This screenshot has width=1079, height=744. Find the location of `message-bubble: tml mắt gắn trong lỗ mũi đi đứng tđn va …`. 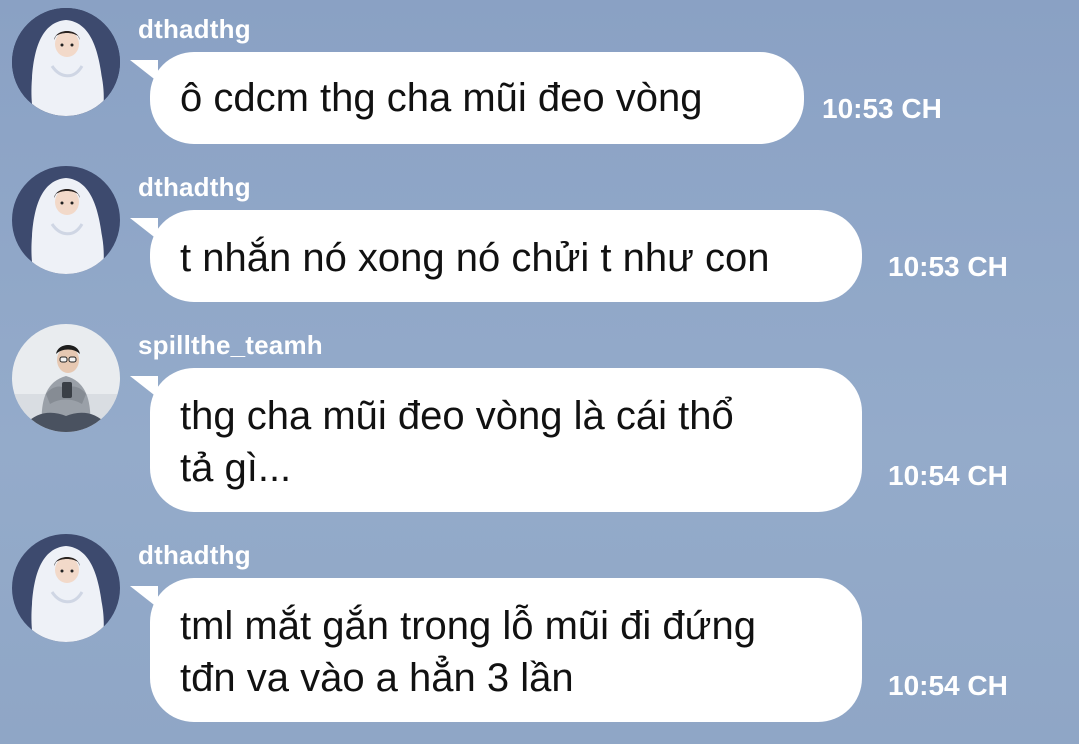

message-bubble: tml mắt gắn trong lỗ mũi đi đứng tđn va … is located at coordinates (506, 650).